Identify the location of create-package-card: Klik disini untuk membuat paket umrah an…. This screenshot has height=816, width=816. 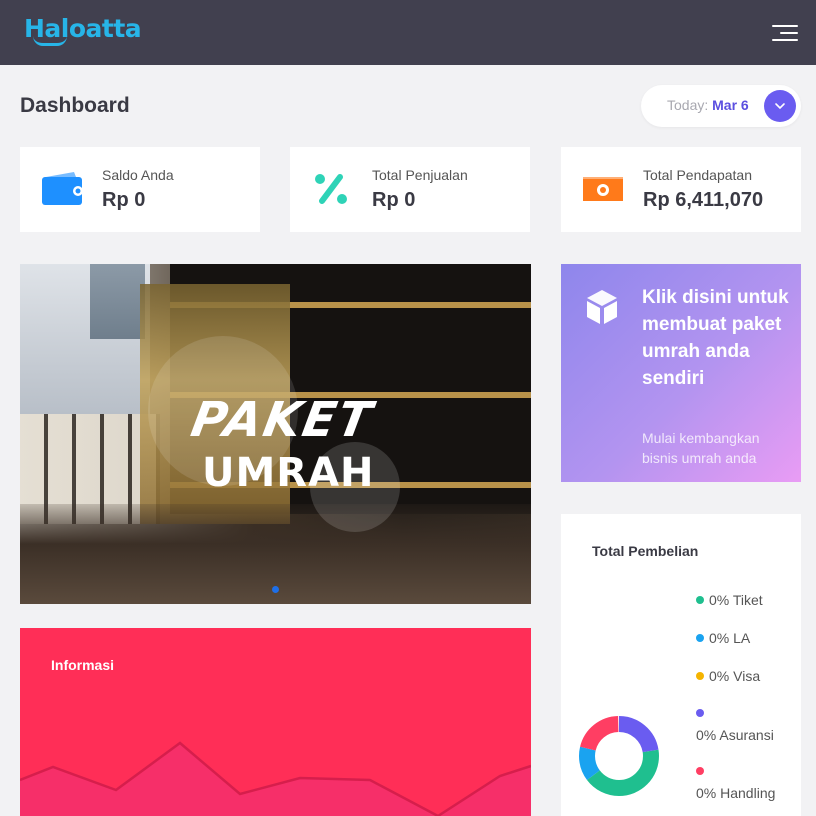
(681, 373).